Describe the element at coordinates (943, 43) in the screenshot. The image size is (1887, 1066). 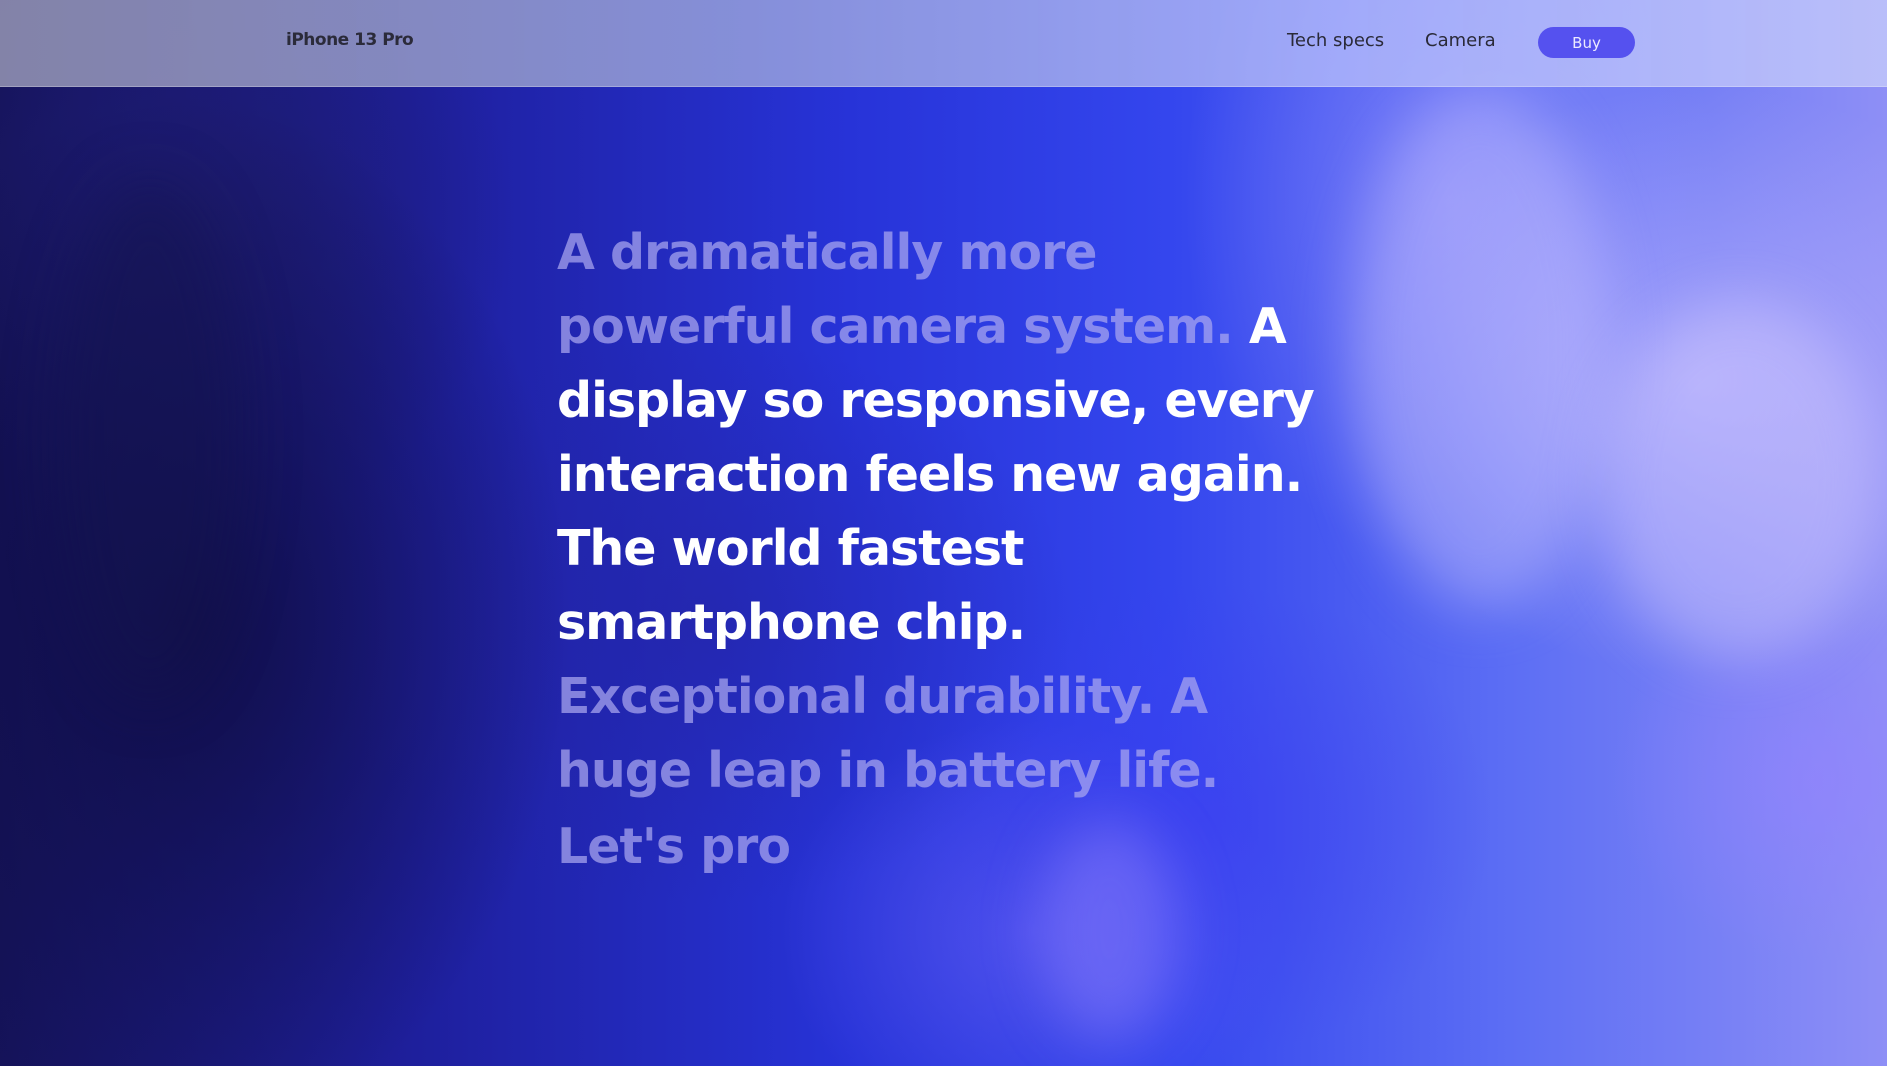
I see `top-navbar: iPhone 13 Pro Tech specs Camera Buy` at that location.